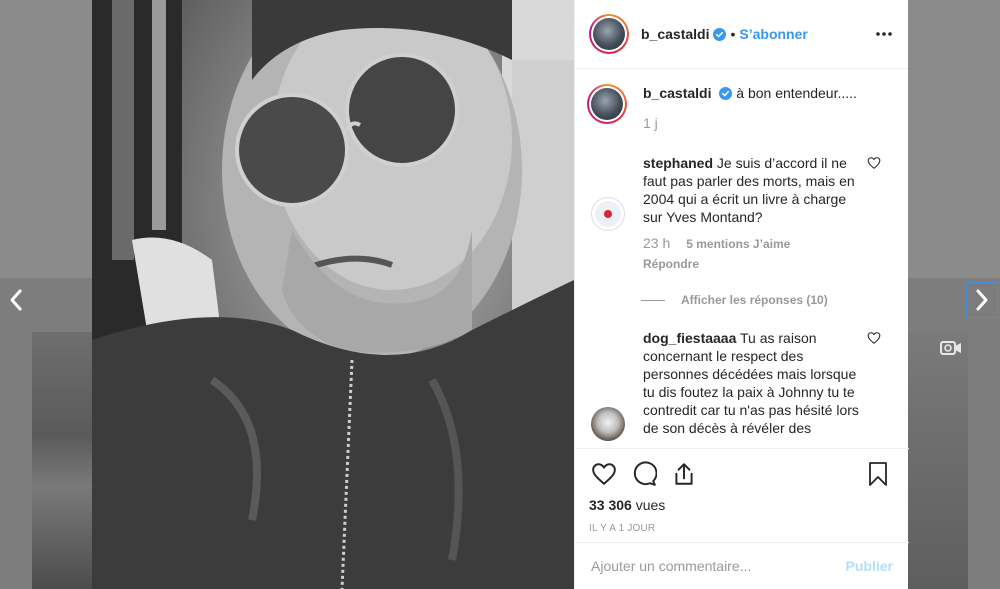 This screenshot has width=1000, height=589. I want to click on share-button, so click(684, 474).